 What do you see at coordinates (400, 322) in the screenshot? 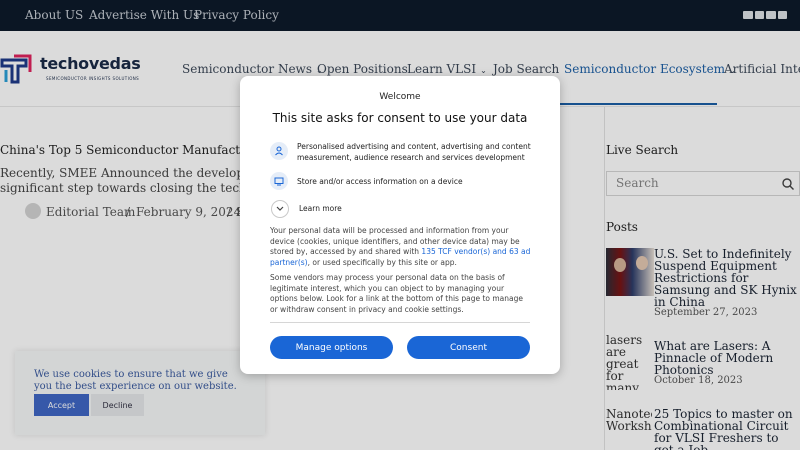
I see `dialog-divider` at bounding box center [400, 322].